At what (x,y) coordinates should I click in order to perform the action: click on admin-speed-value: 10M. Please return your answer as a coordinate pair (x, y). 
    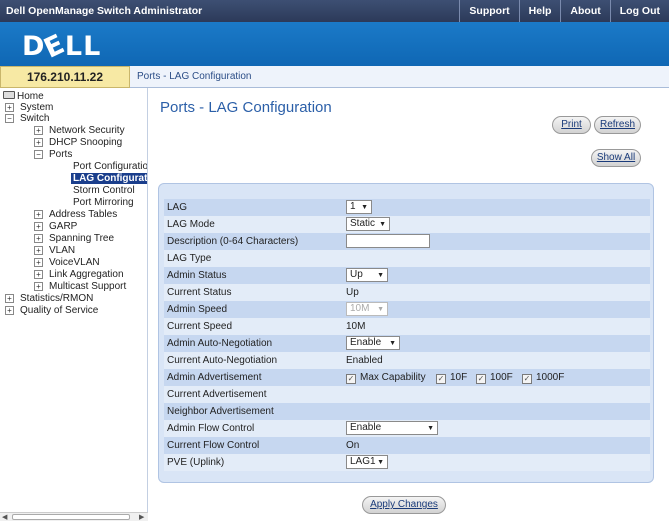
    Looking at the image, I should click on (360, 308).